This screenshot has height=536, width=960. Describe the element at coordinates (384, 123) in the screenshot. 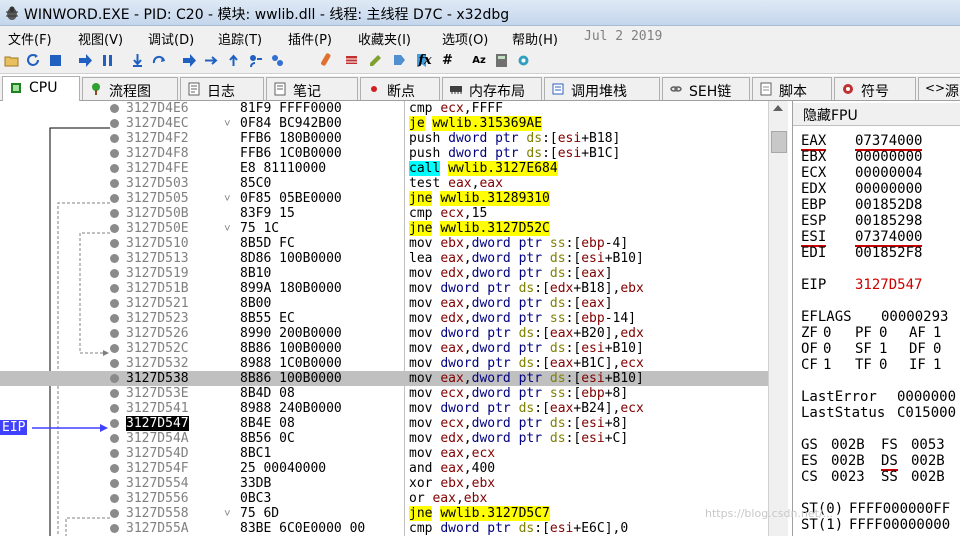

I see `disasm-row: 3127D4EC ˅ 0F84 BC942B00 je wwlib.315369AE` at that location.